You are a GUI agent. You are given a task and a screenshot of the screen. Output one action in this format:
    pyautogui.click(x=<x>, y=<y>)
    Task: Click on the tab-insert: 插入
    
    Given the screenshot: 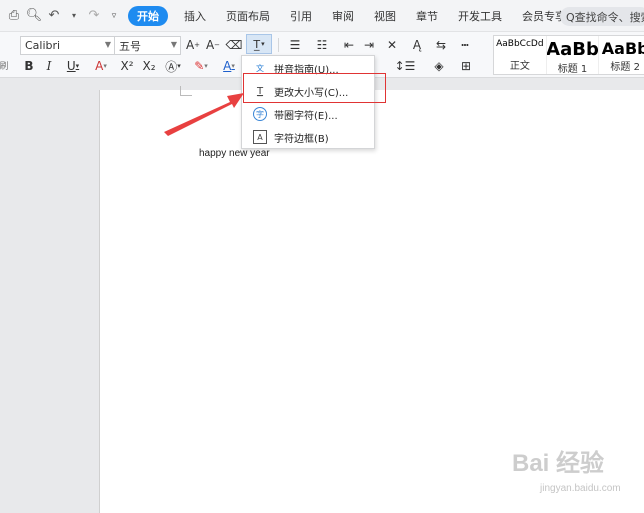 What is the action you would take?
    pyautogui.click(x=195, y=16)
    